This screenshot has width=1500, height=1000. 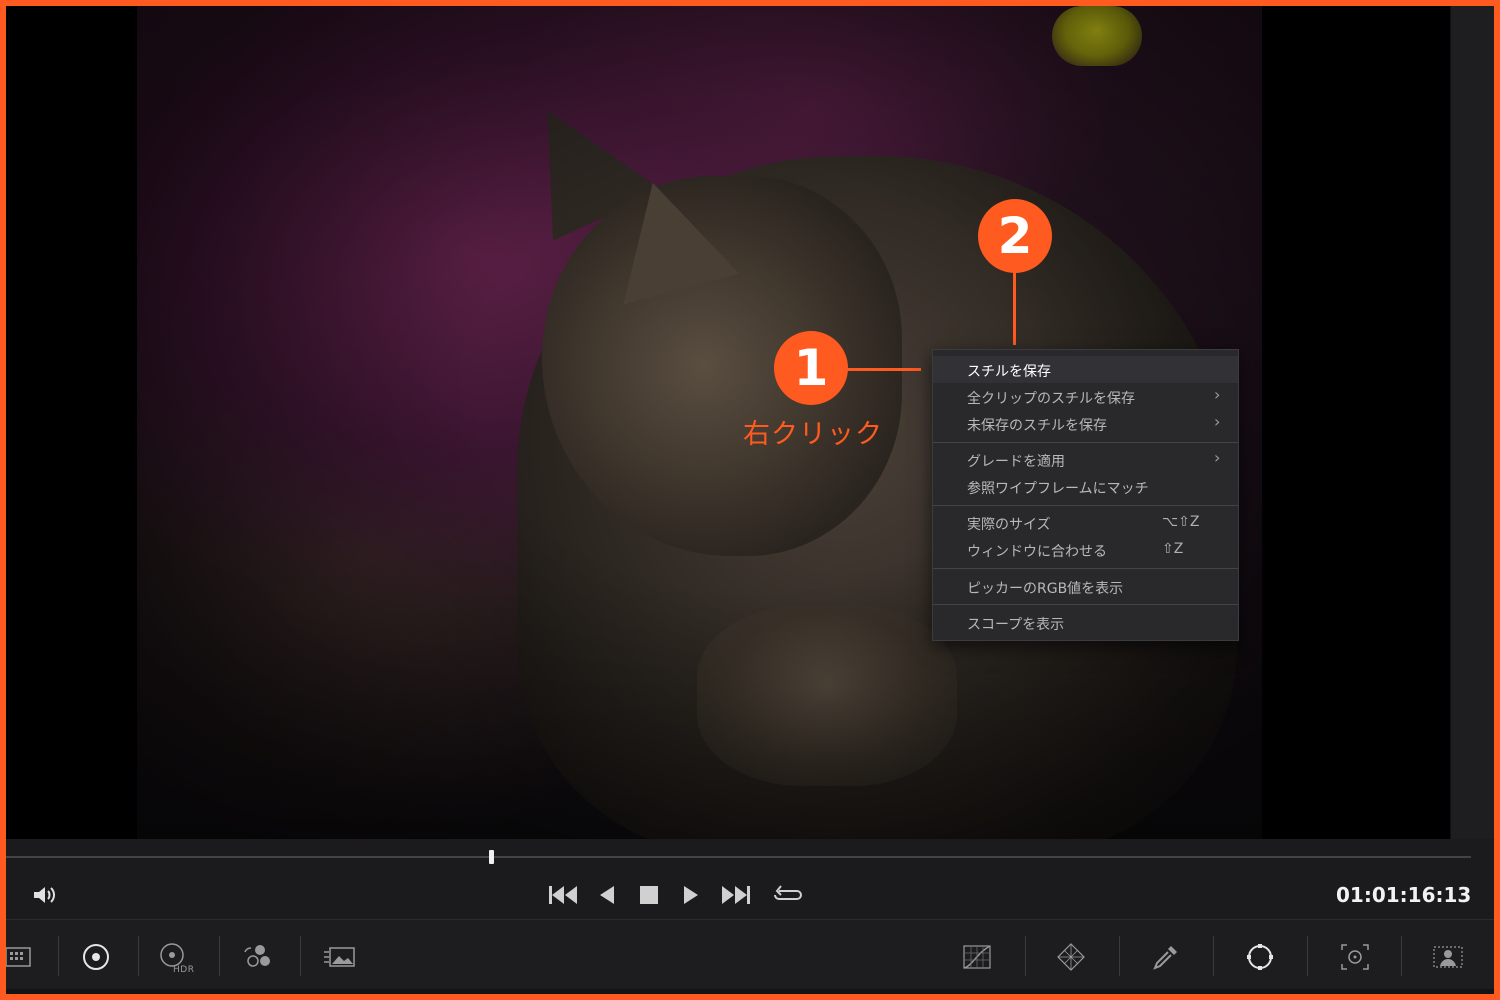 I want to click on menu-item-show-picker-rgb: ピッカーのRGB値を表示, so click(x=1085, y=586).